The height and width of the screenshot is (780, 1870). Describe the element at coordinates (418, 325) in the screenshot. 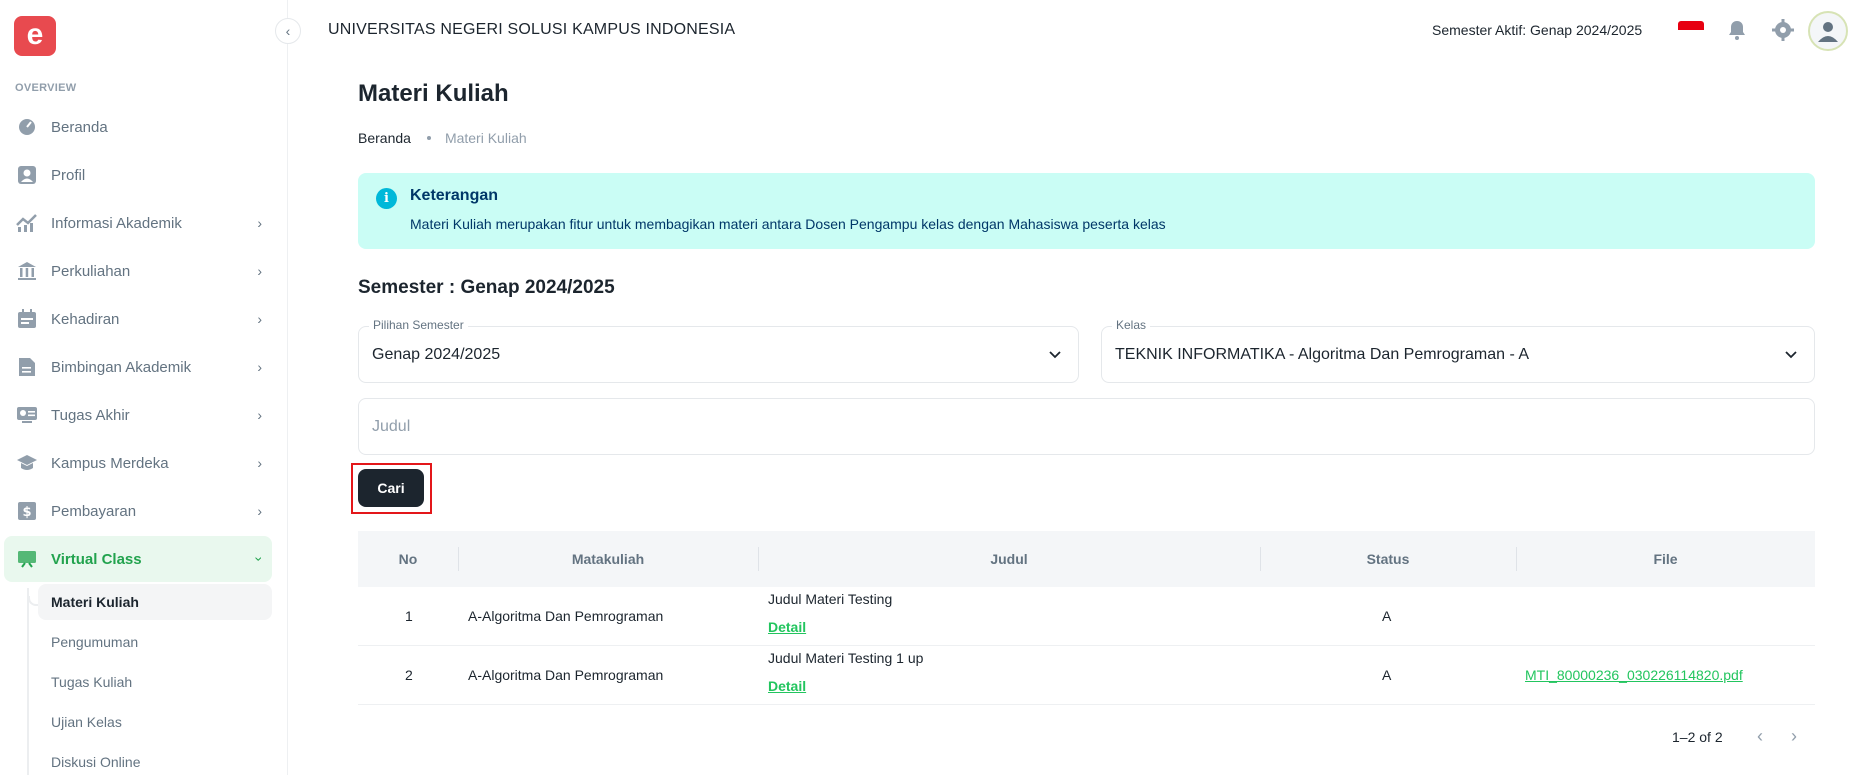

I see `semester-select-label: Pilihan Semester` at that location.